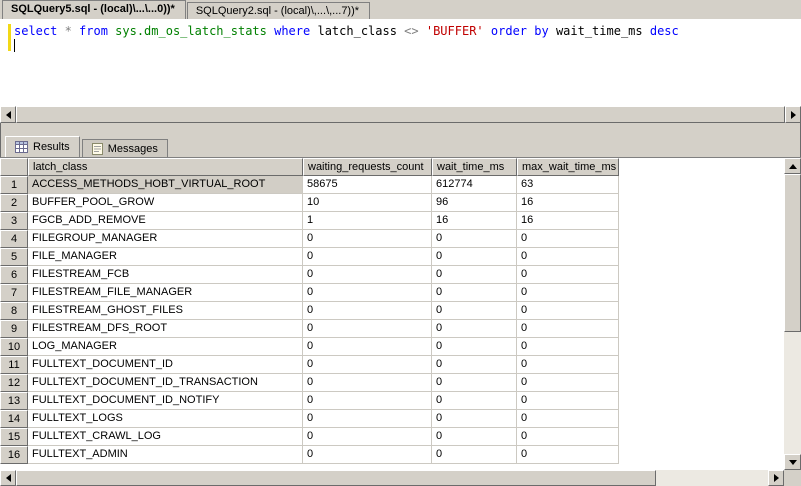  I want to click on row-number-cell: 7, so click(14, 293).